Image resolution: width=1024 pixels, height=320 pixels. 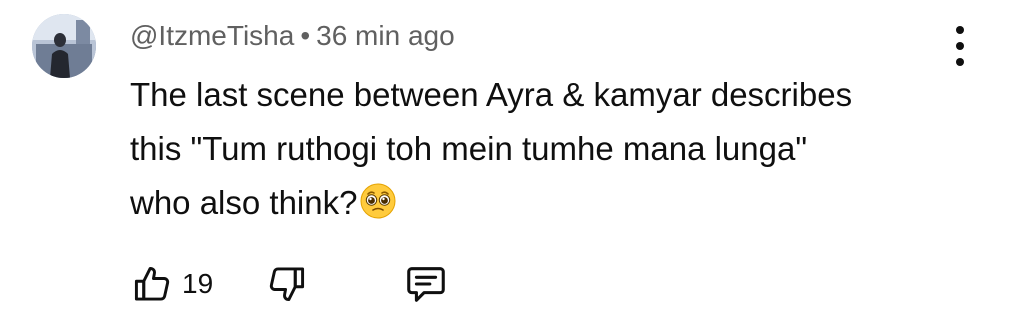 I want to click on thumbs-down-icon, so click(x=287, y=284).